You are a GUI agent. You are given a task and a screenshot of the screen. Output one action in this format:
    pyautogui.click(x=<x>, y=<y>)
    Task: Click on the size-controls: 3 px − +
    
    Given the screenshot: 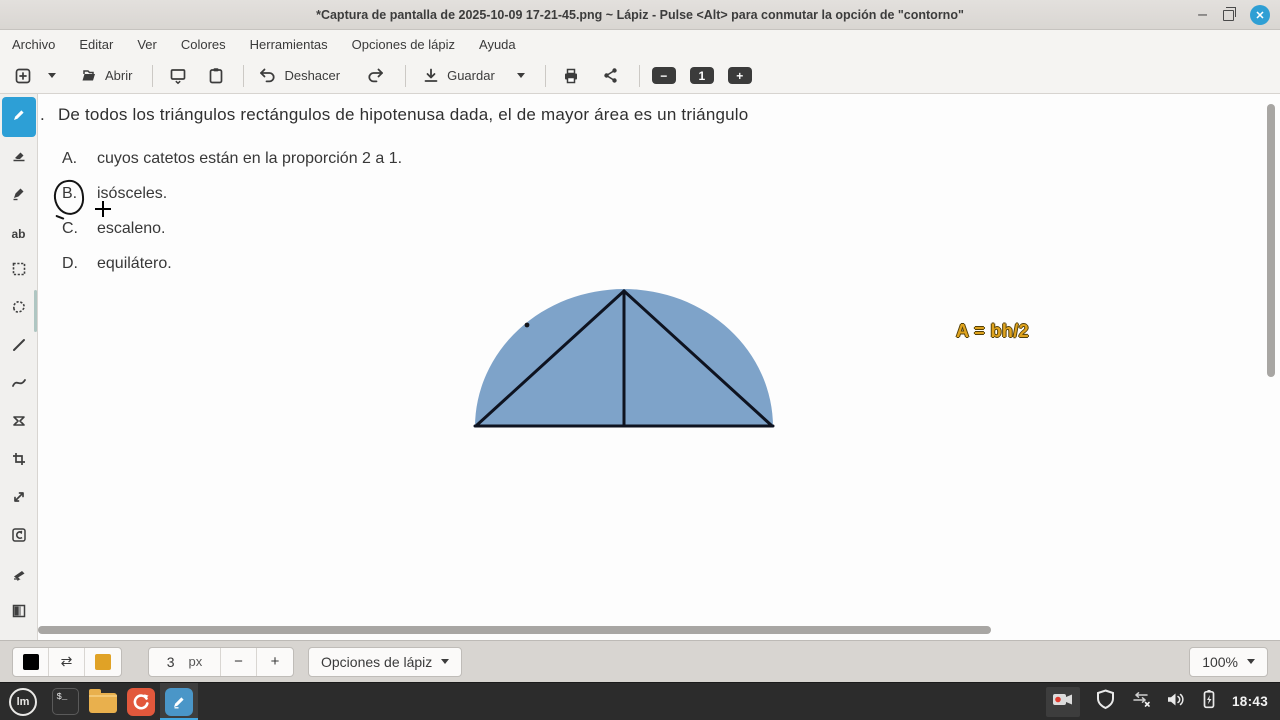 What is the action you would take?
    pyautogui.click(x=221, y=661)
    